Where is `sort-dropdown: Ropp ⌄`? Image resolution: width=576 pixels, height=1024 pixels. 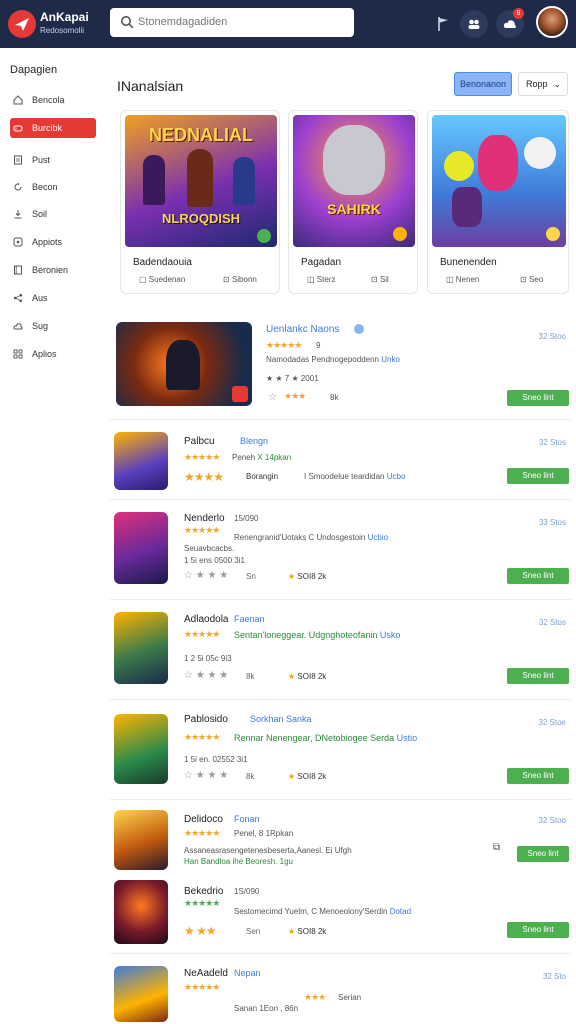
sort-dropdown: Ropp ⌄ is located at coordinates (543, 84).